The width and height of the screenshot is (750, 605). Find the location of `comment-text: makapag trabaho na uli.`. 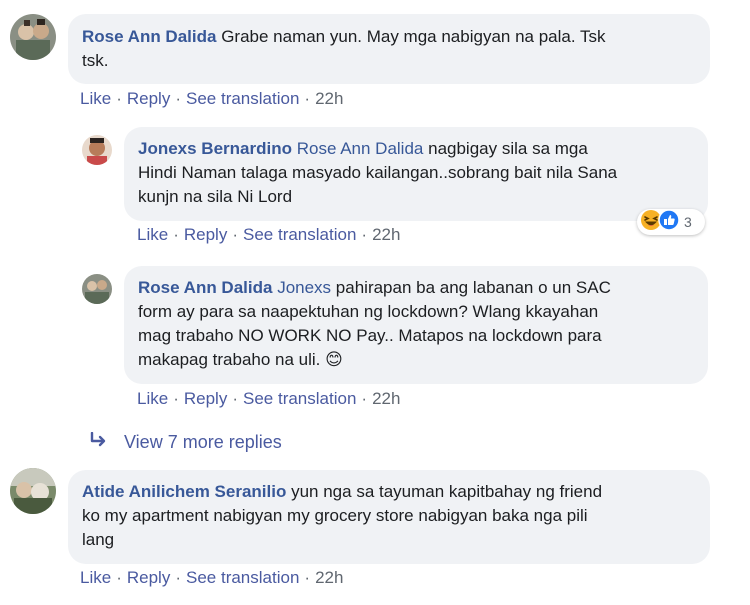

comment-text: makapag trabaho na uli. is located at coordinates (229, 359).